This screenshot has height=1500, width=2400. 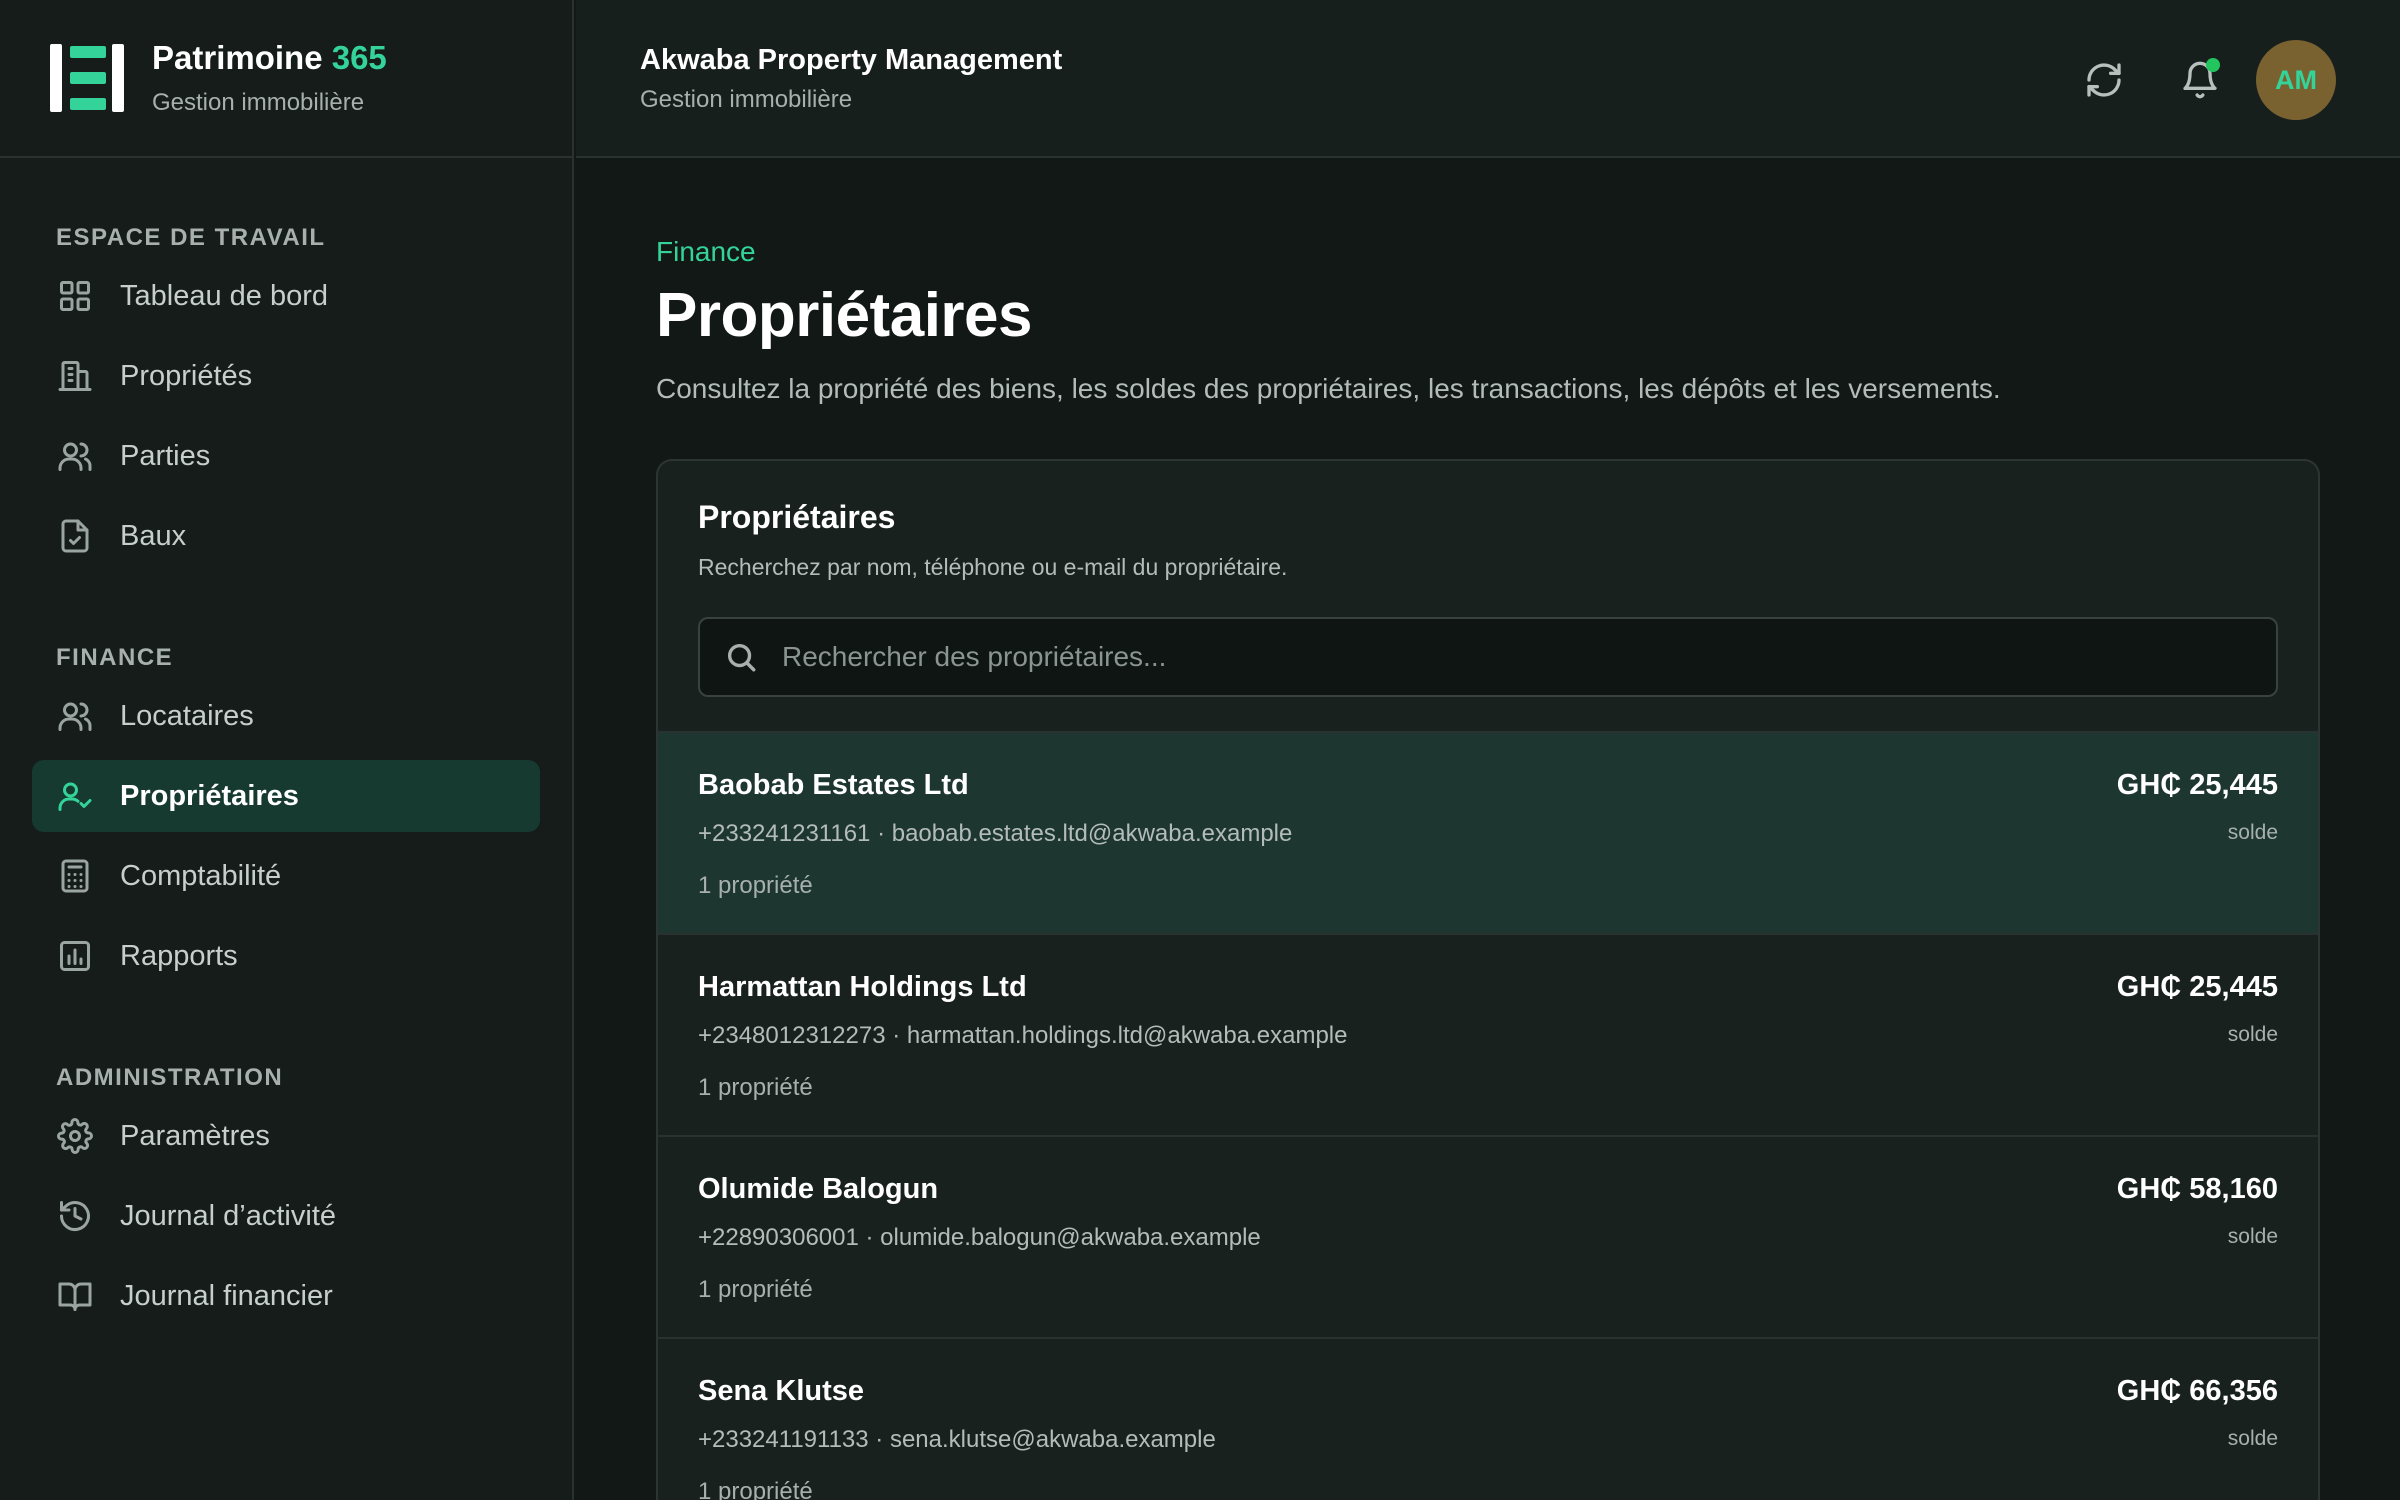 What do you see at coordinates (201, 875) in the screenshot?
I see `sidebar-item-label: Comptabilité` at bounding box center [201, 875].